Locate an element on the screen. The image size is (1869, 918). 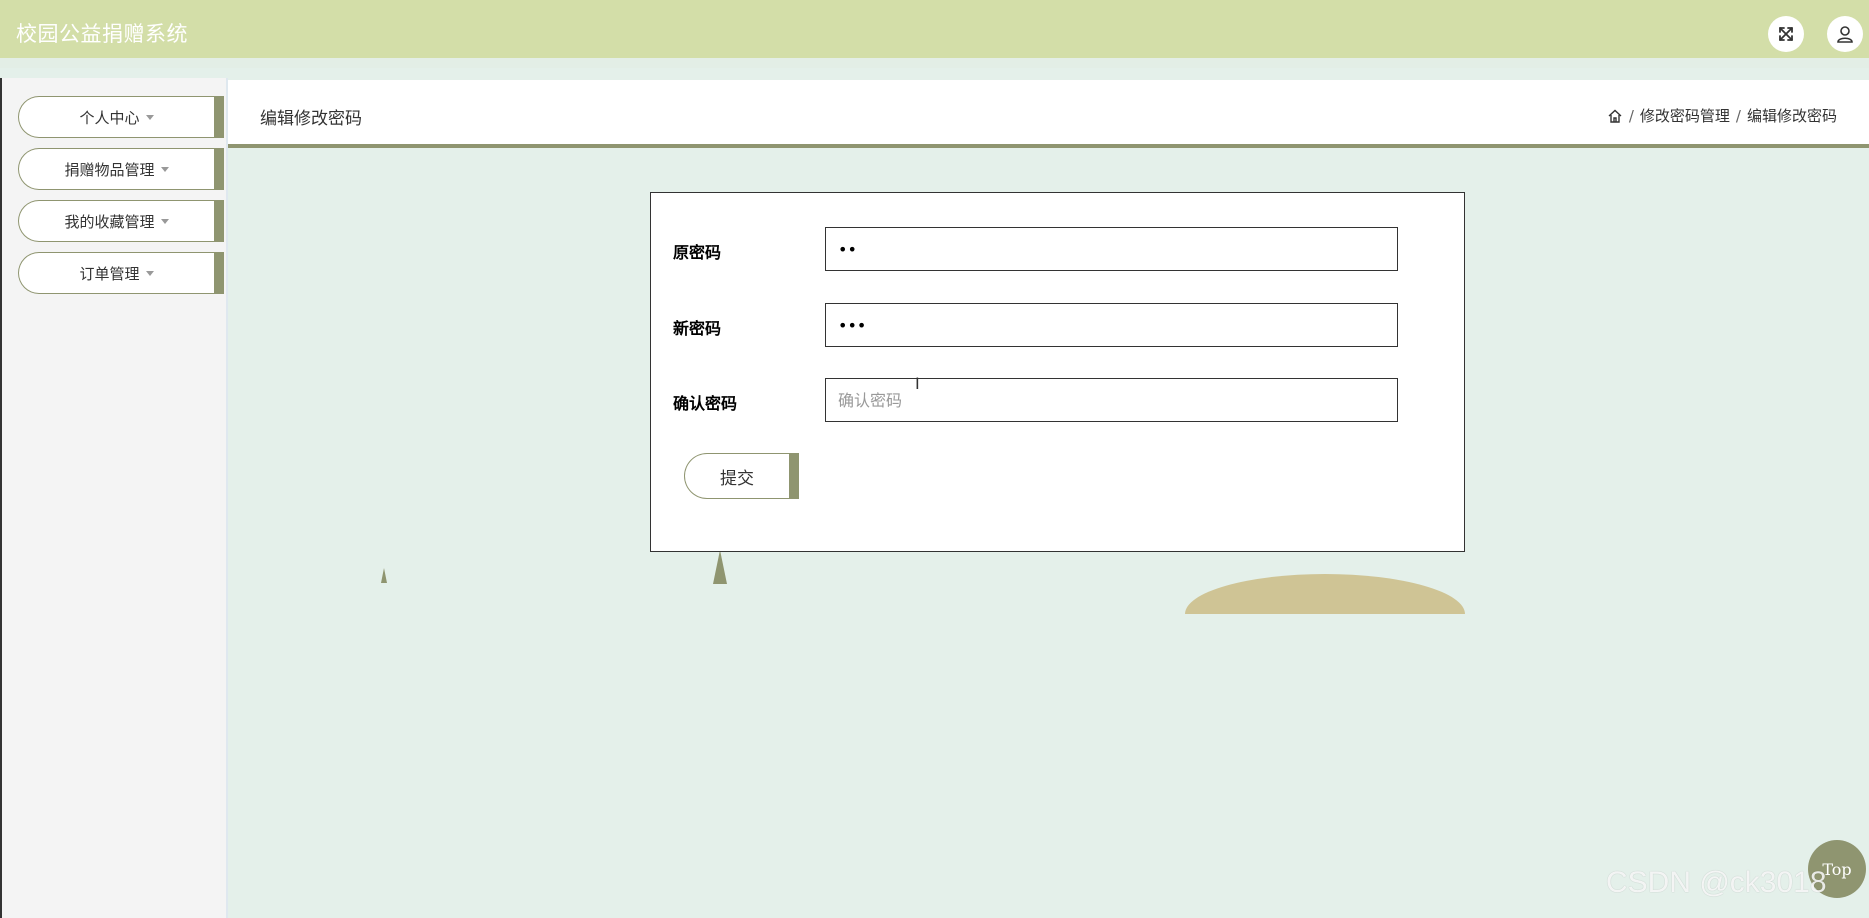
form-row-new-password: 新密码 is located at coordinates (1057, 325).